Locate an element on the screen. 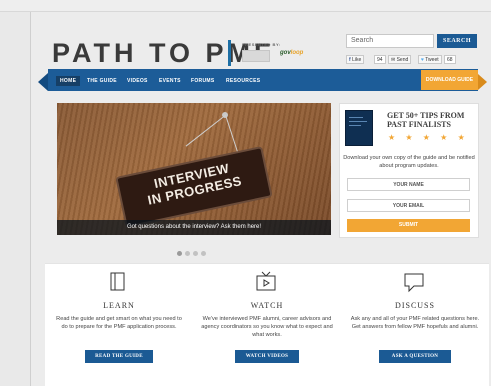  tweet-label: Tweet is located at coordinates (432, 60).